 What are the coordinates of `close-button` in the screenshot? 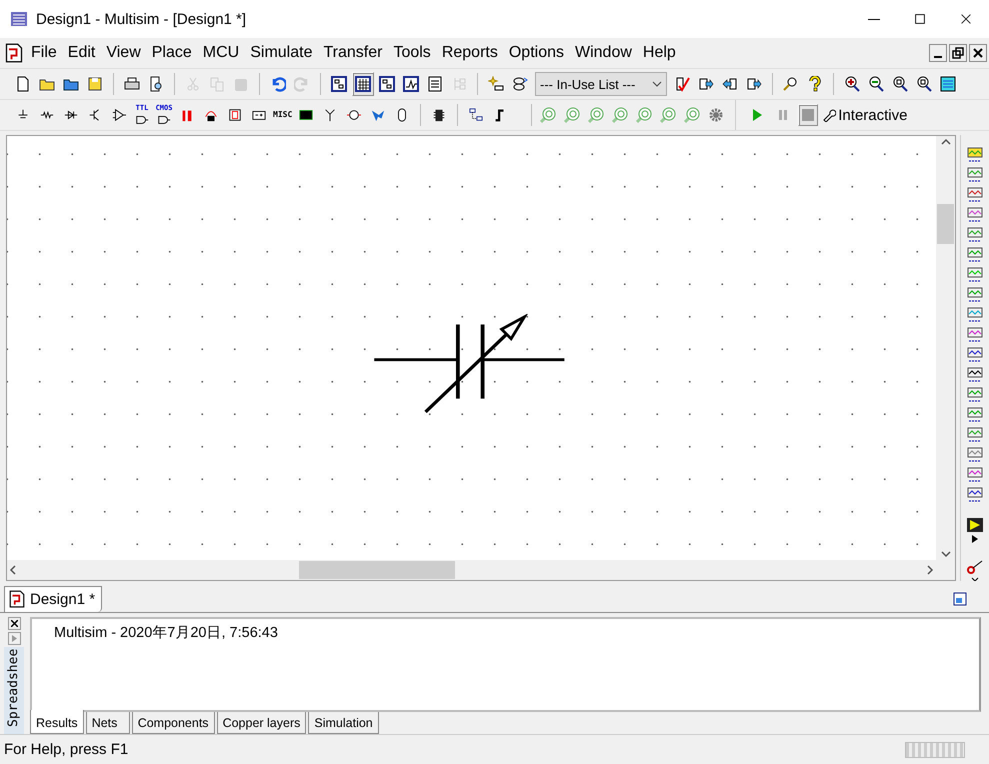 It's located at (14, 623).